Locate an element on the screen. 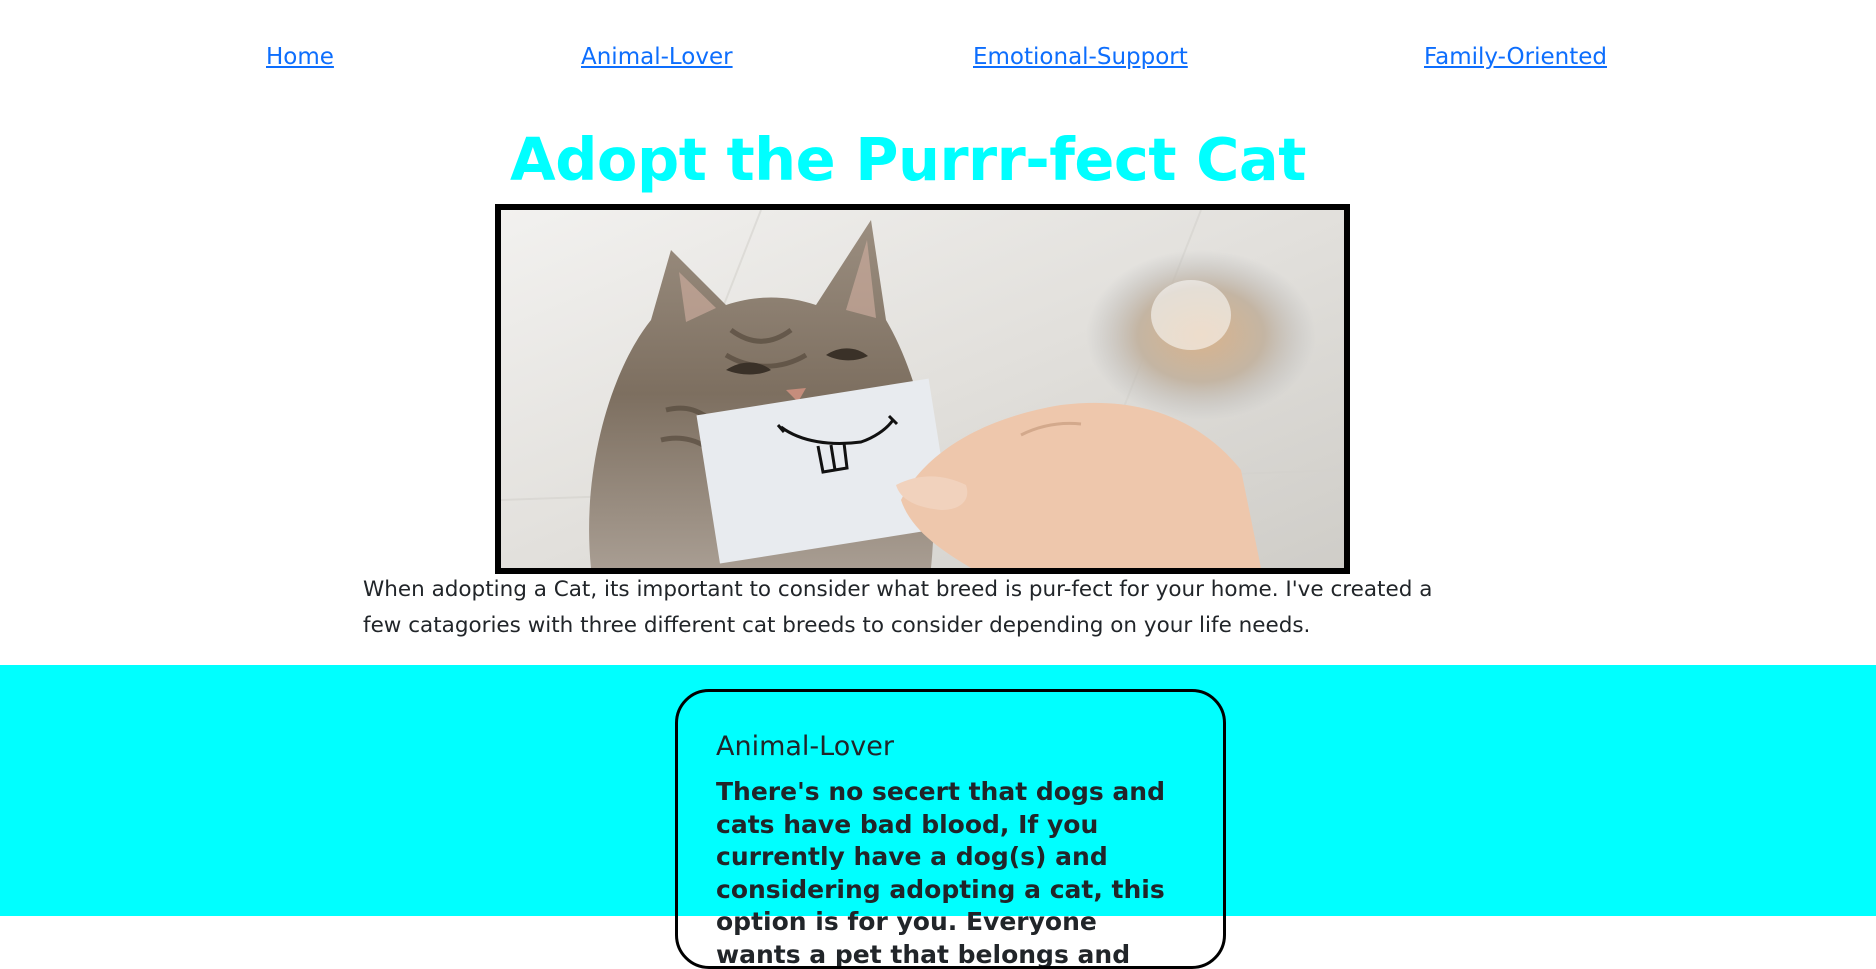 Image resolution: width=1876 pixels, height=969 pixels. nav-link-animal-lover: Animal-Lover is located at coordinates (657, 57).